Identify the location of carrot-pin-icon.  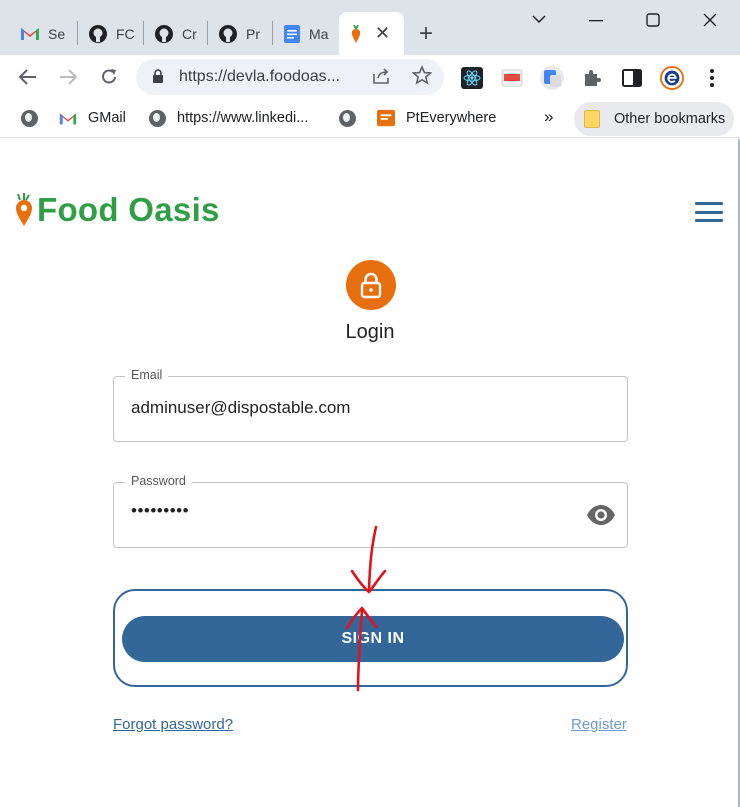
(24, 209).